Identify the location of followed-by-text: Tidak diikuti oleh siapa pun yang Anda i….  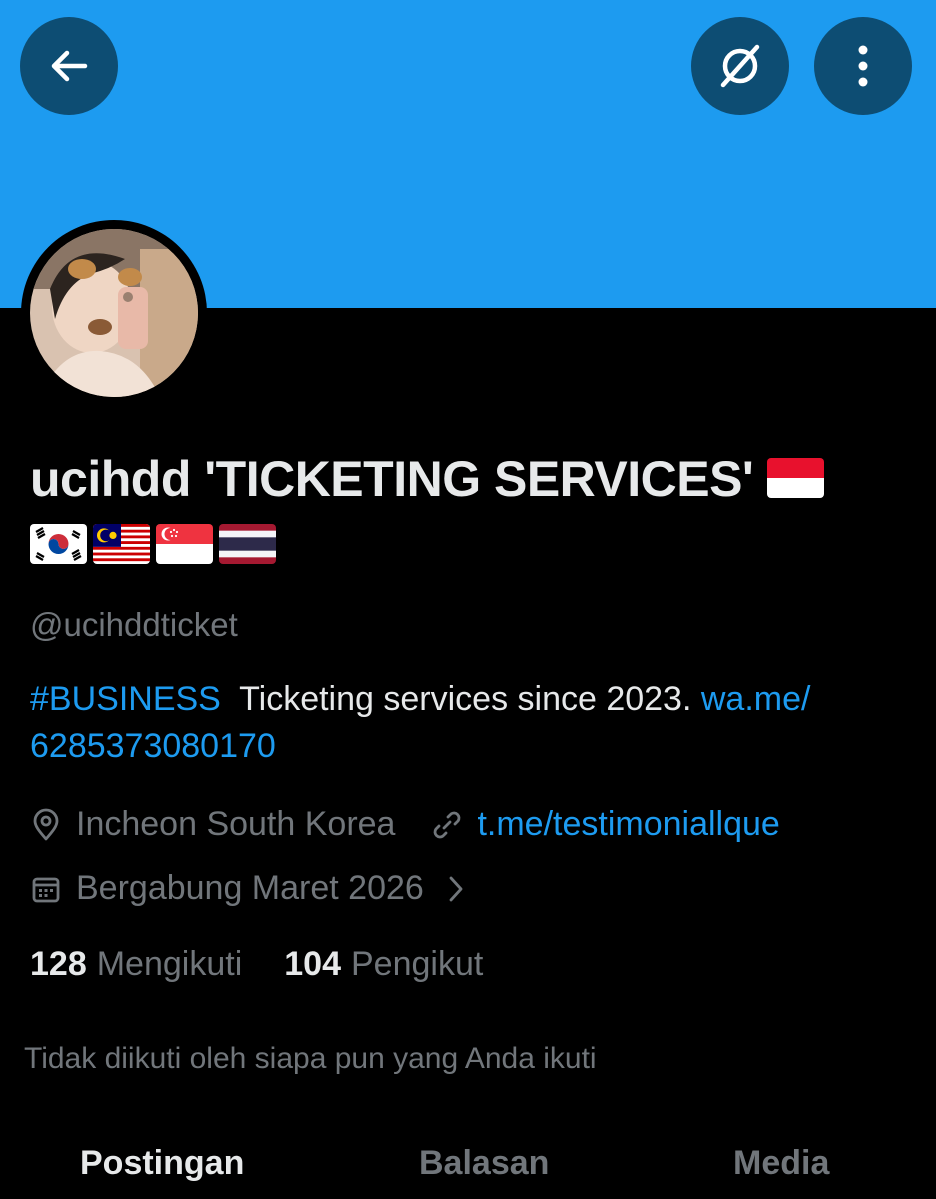
(310, 1058).